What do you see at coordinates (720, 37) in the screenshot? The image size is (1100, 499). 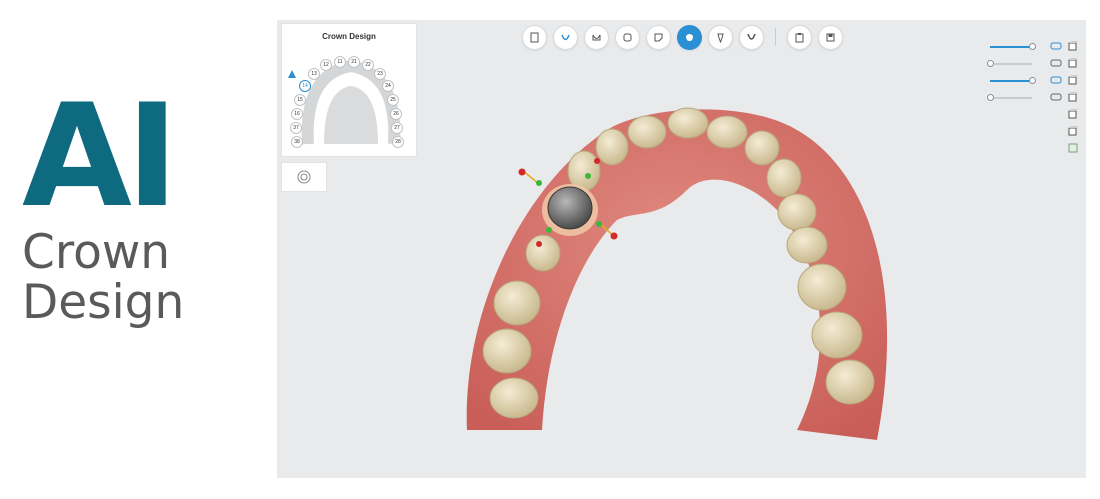 I see `implant-icon` at bounding box center [720, 37].